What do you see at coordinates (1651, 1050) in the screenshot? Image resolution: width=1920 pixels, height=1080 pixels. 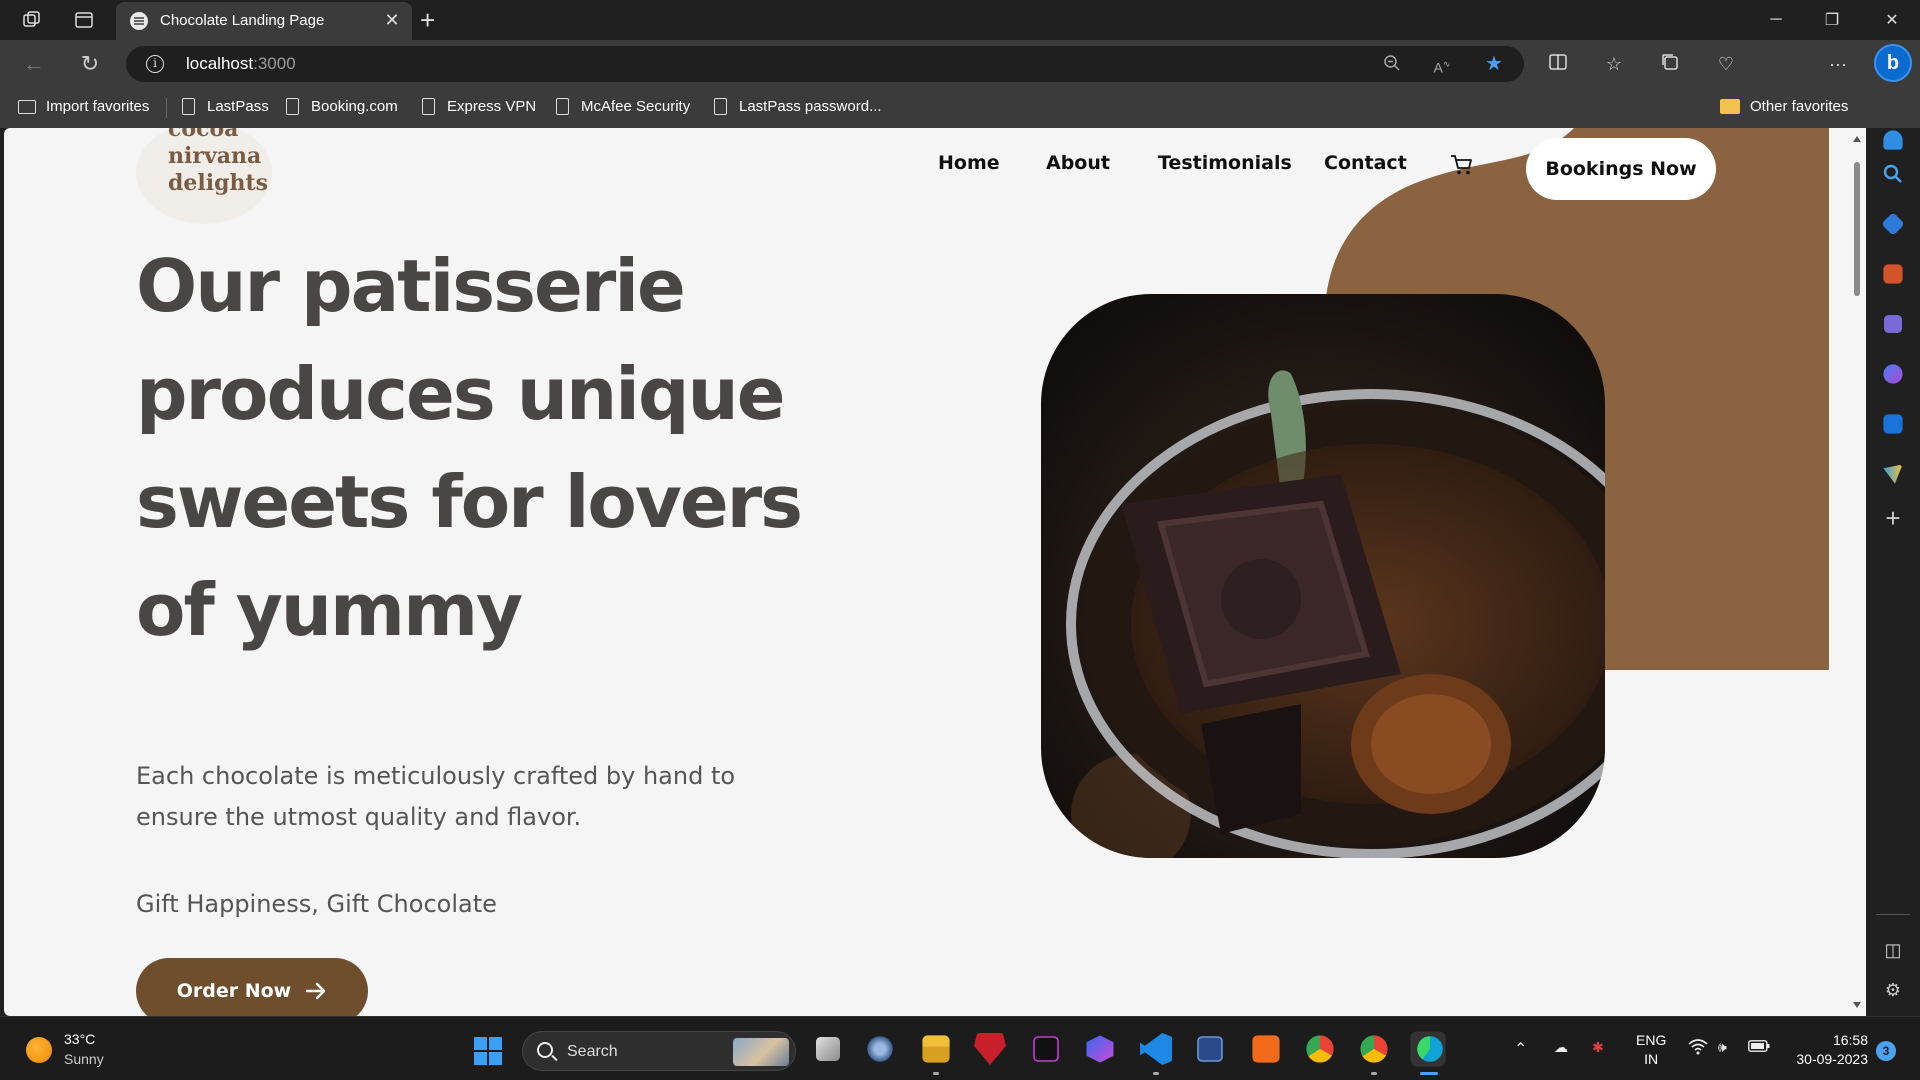 I see `language-indicator: ENG IN` at bounding box center [1651, 1050].